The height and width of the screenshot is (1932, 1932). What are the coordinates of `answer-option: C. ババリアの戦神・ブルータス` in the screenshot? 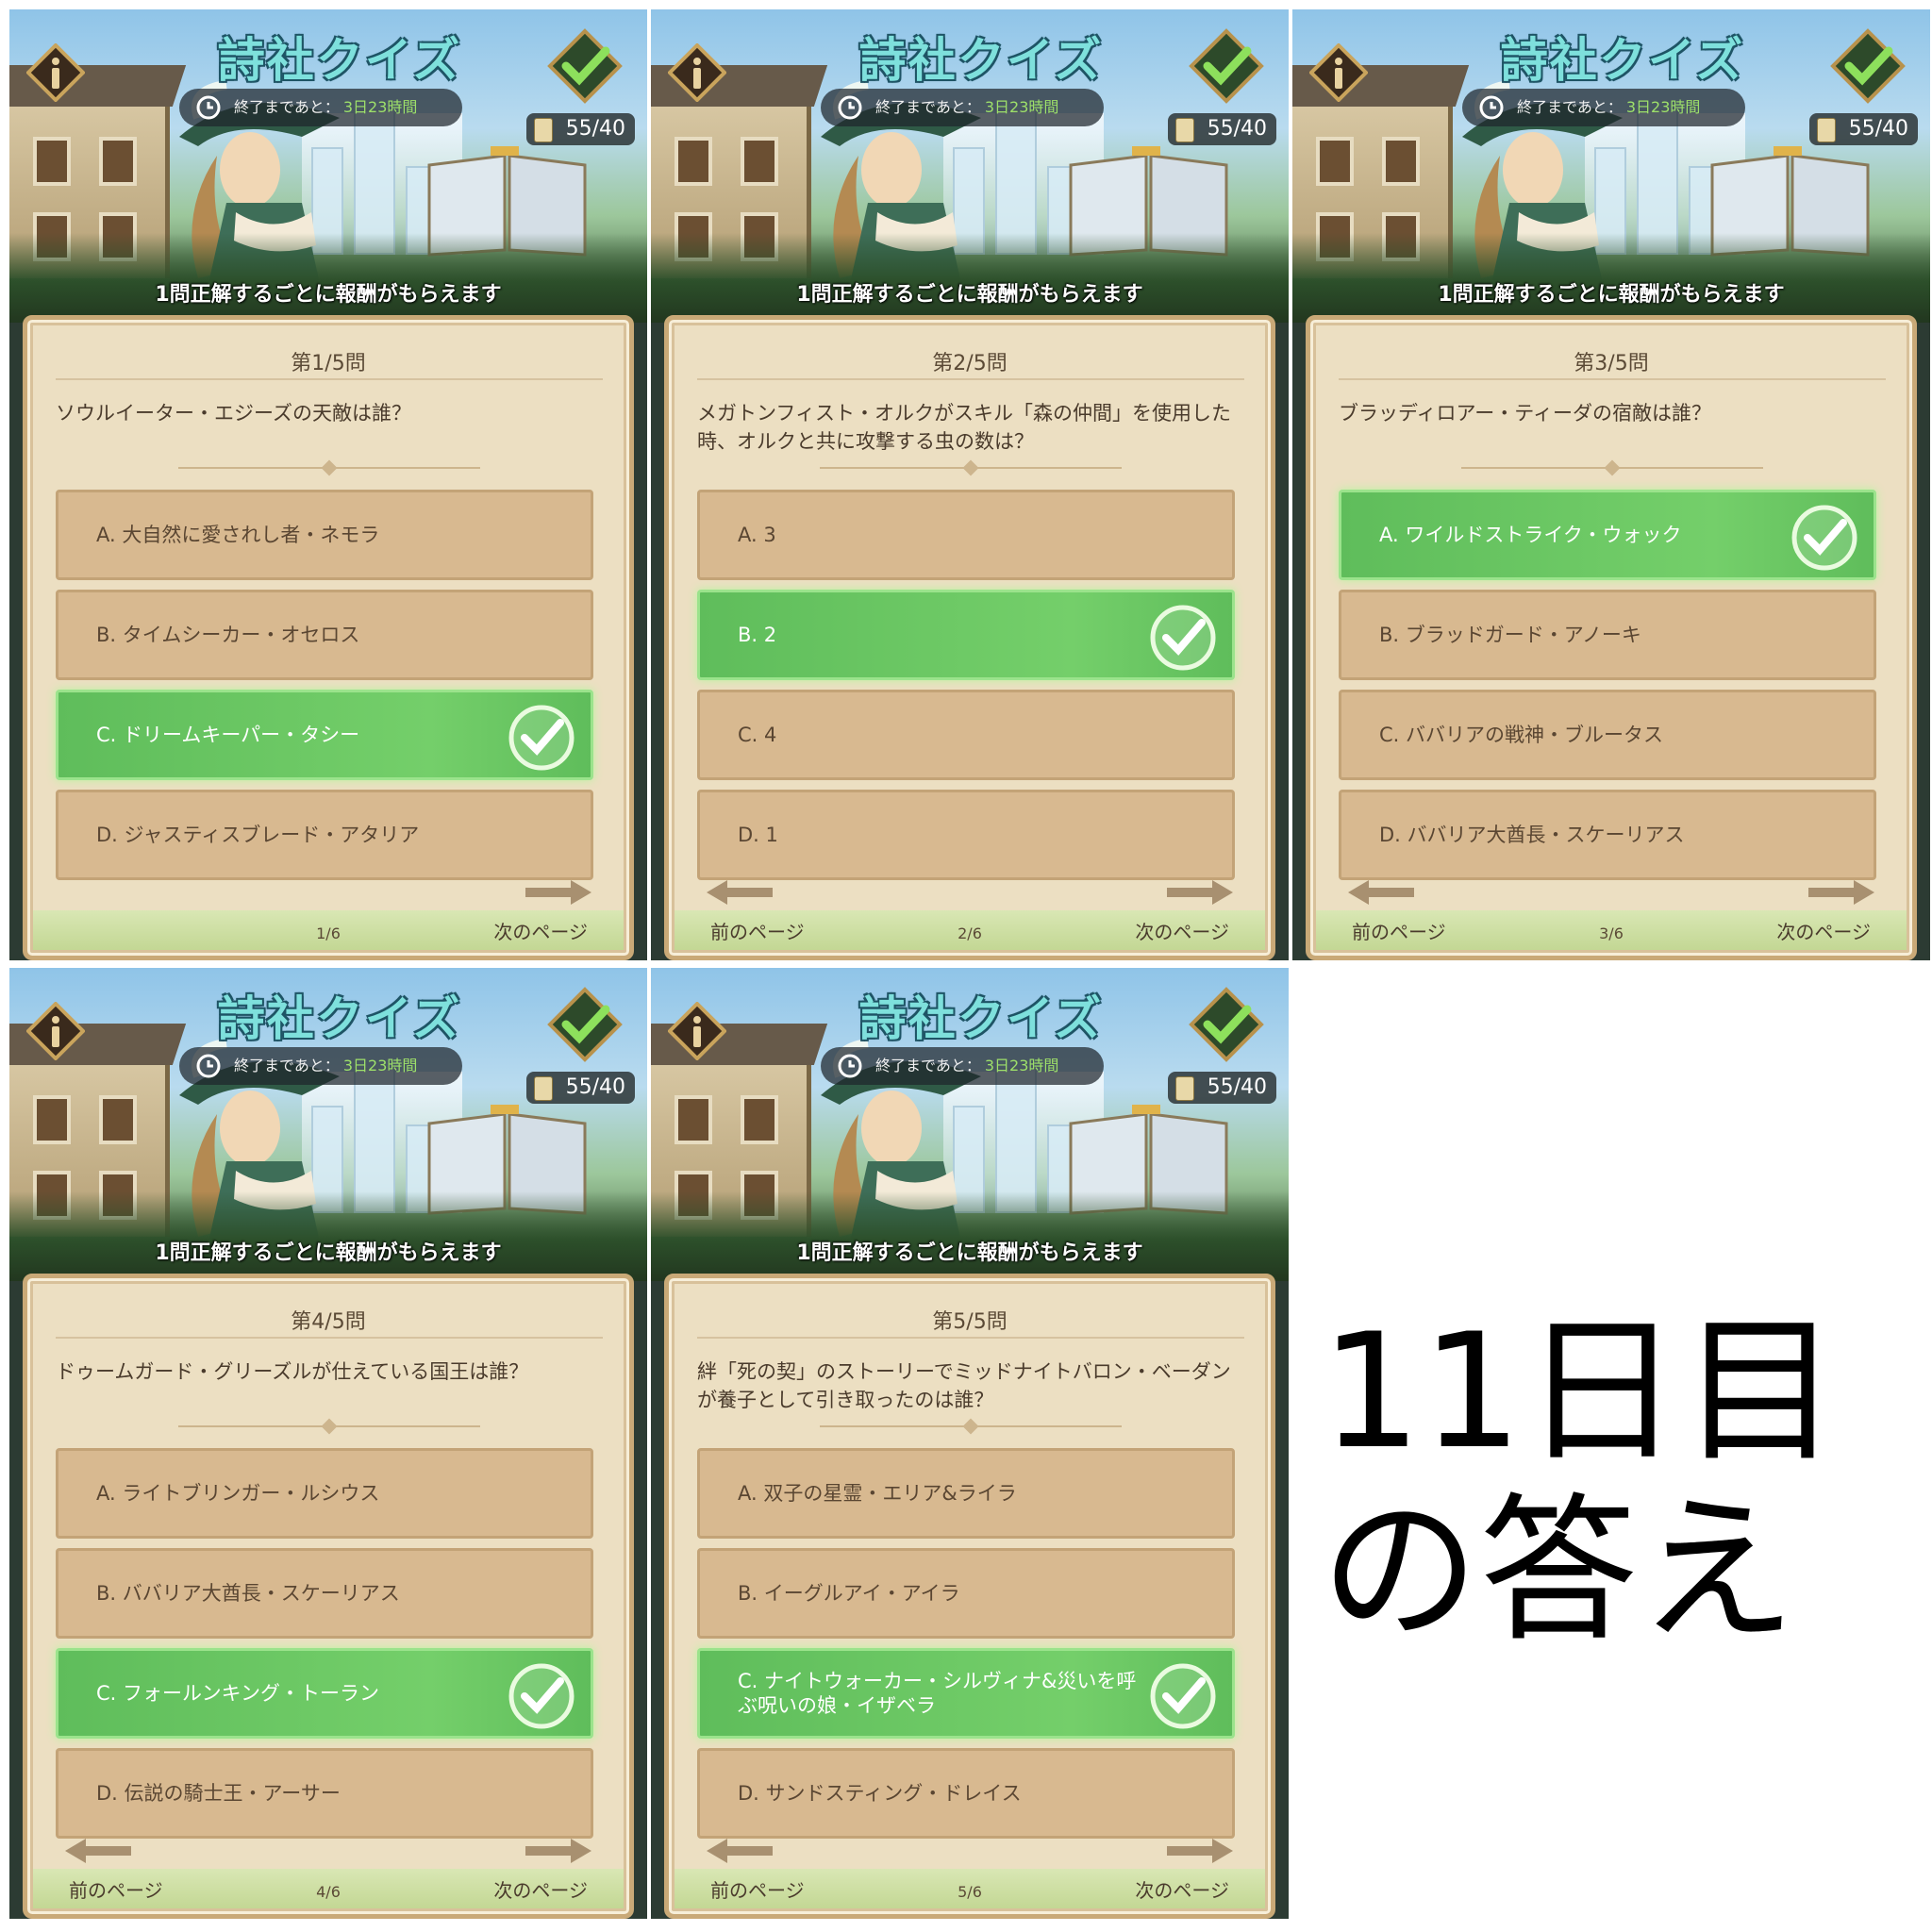 It's located at (1608, 735).